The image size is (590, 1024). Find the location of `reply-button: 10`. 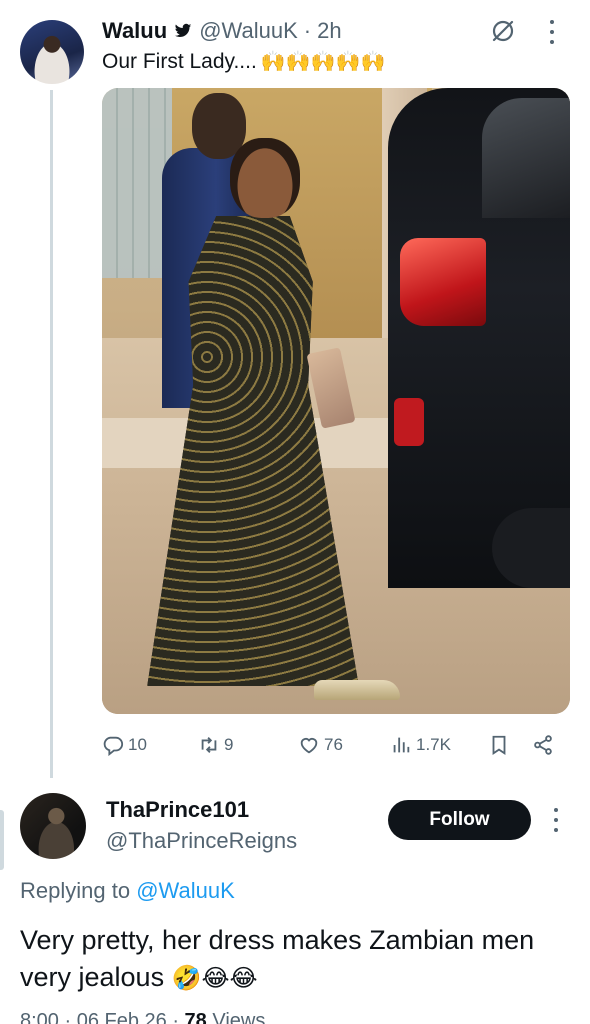

reply-button: 10 is located at coordinates (124, 745).